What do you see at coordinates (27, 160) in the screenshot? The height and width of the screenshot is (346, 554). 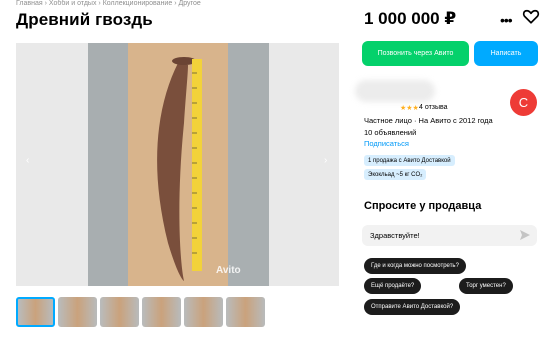 I see `chevron-left-icon: ‹` at bounding box center [27, 160].